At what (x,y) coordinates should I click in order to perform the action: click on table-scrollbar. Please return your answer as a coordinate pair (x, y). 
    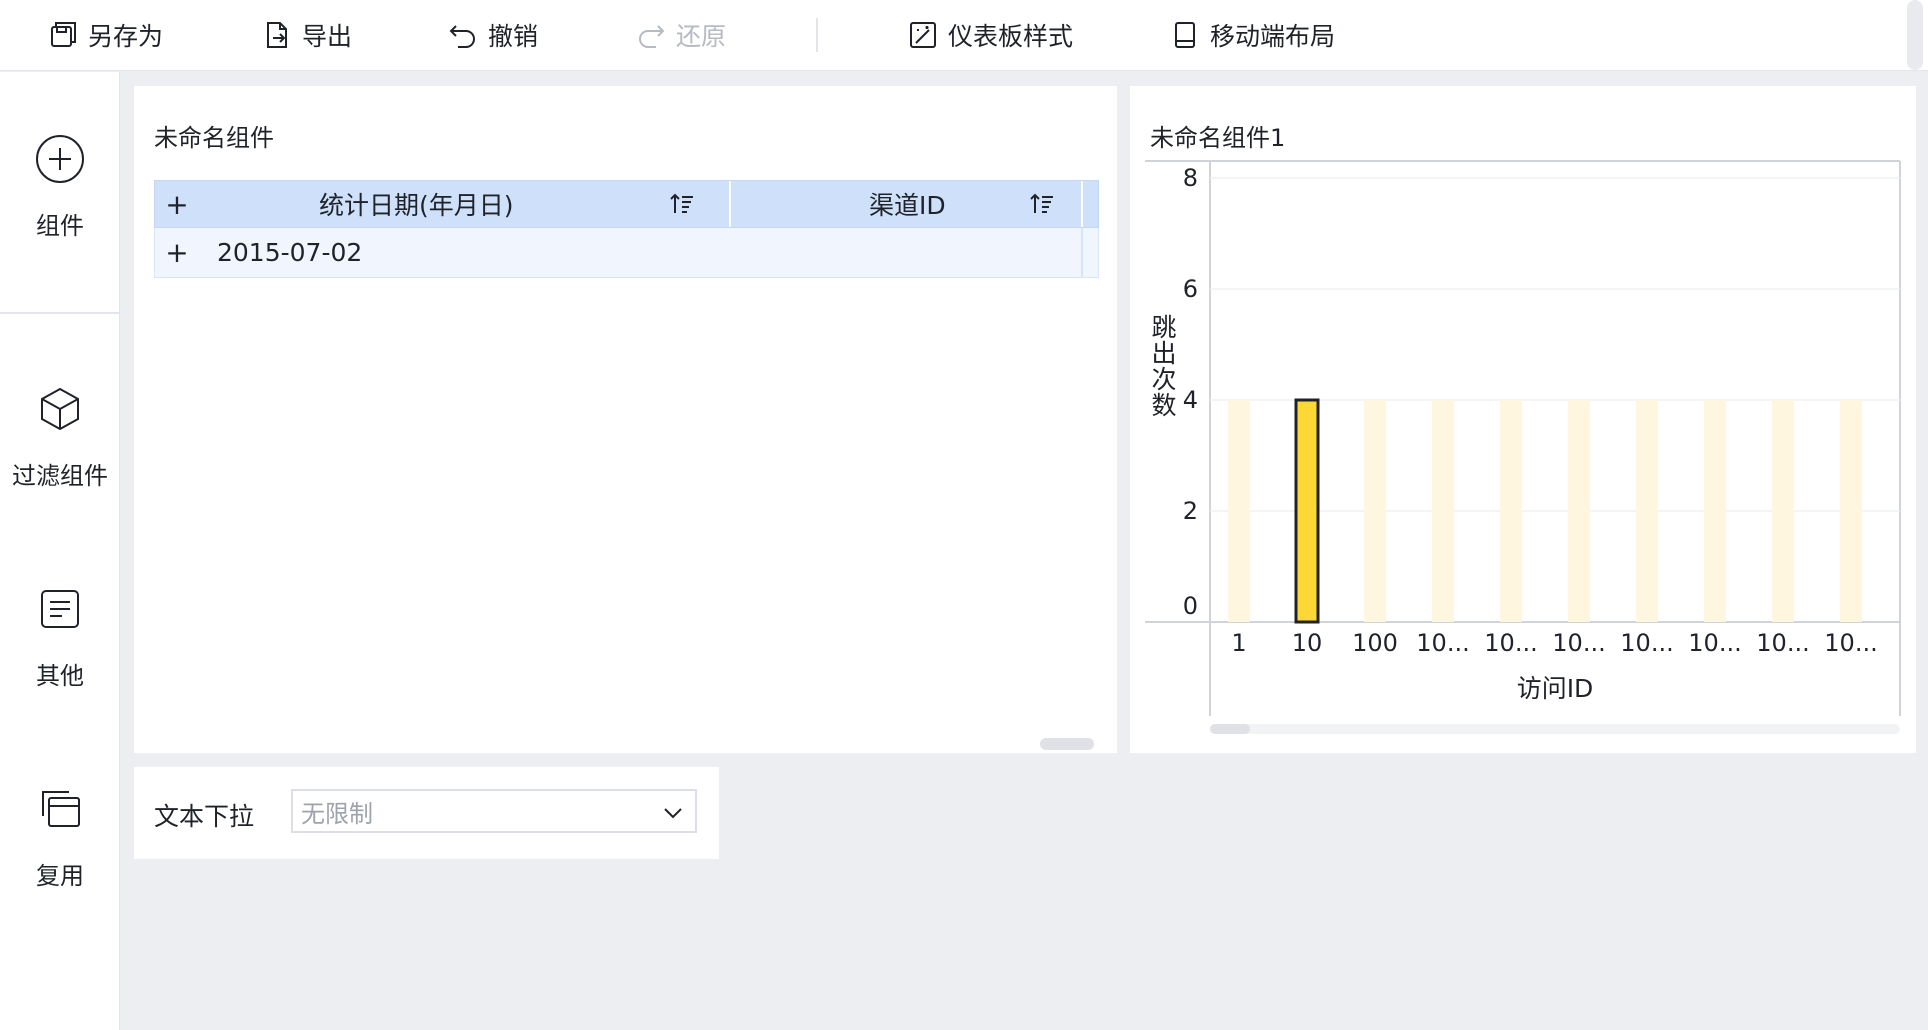
    Looking at the image, I should click on (1067, 744).